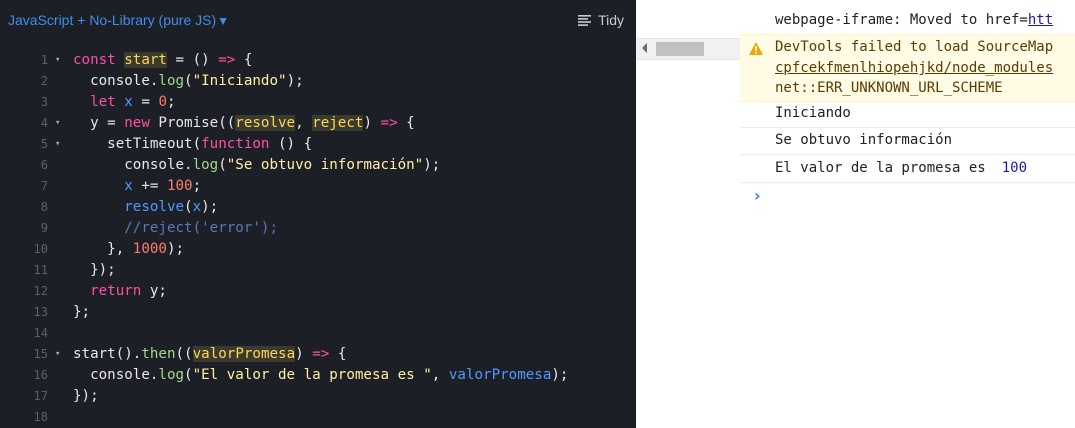 The height and width of the screenshot is (428, 1075). Describe the element at coordinates (304, 123) in the screenshot. I see `code-token: ,` at that location.